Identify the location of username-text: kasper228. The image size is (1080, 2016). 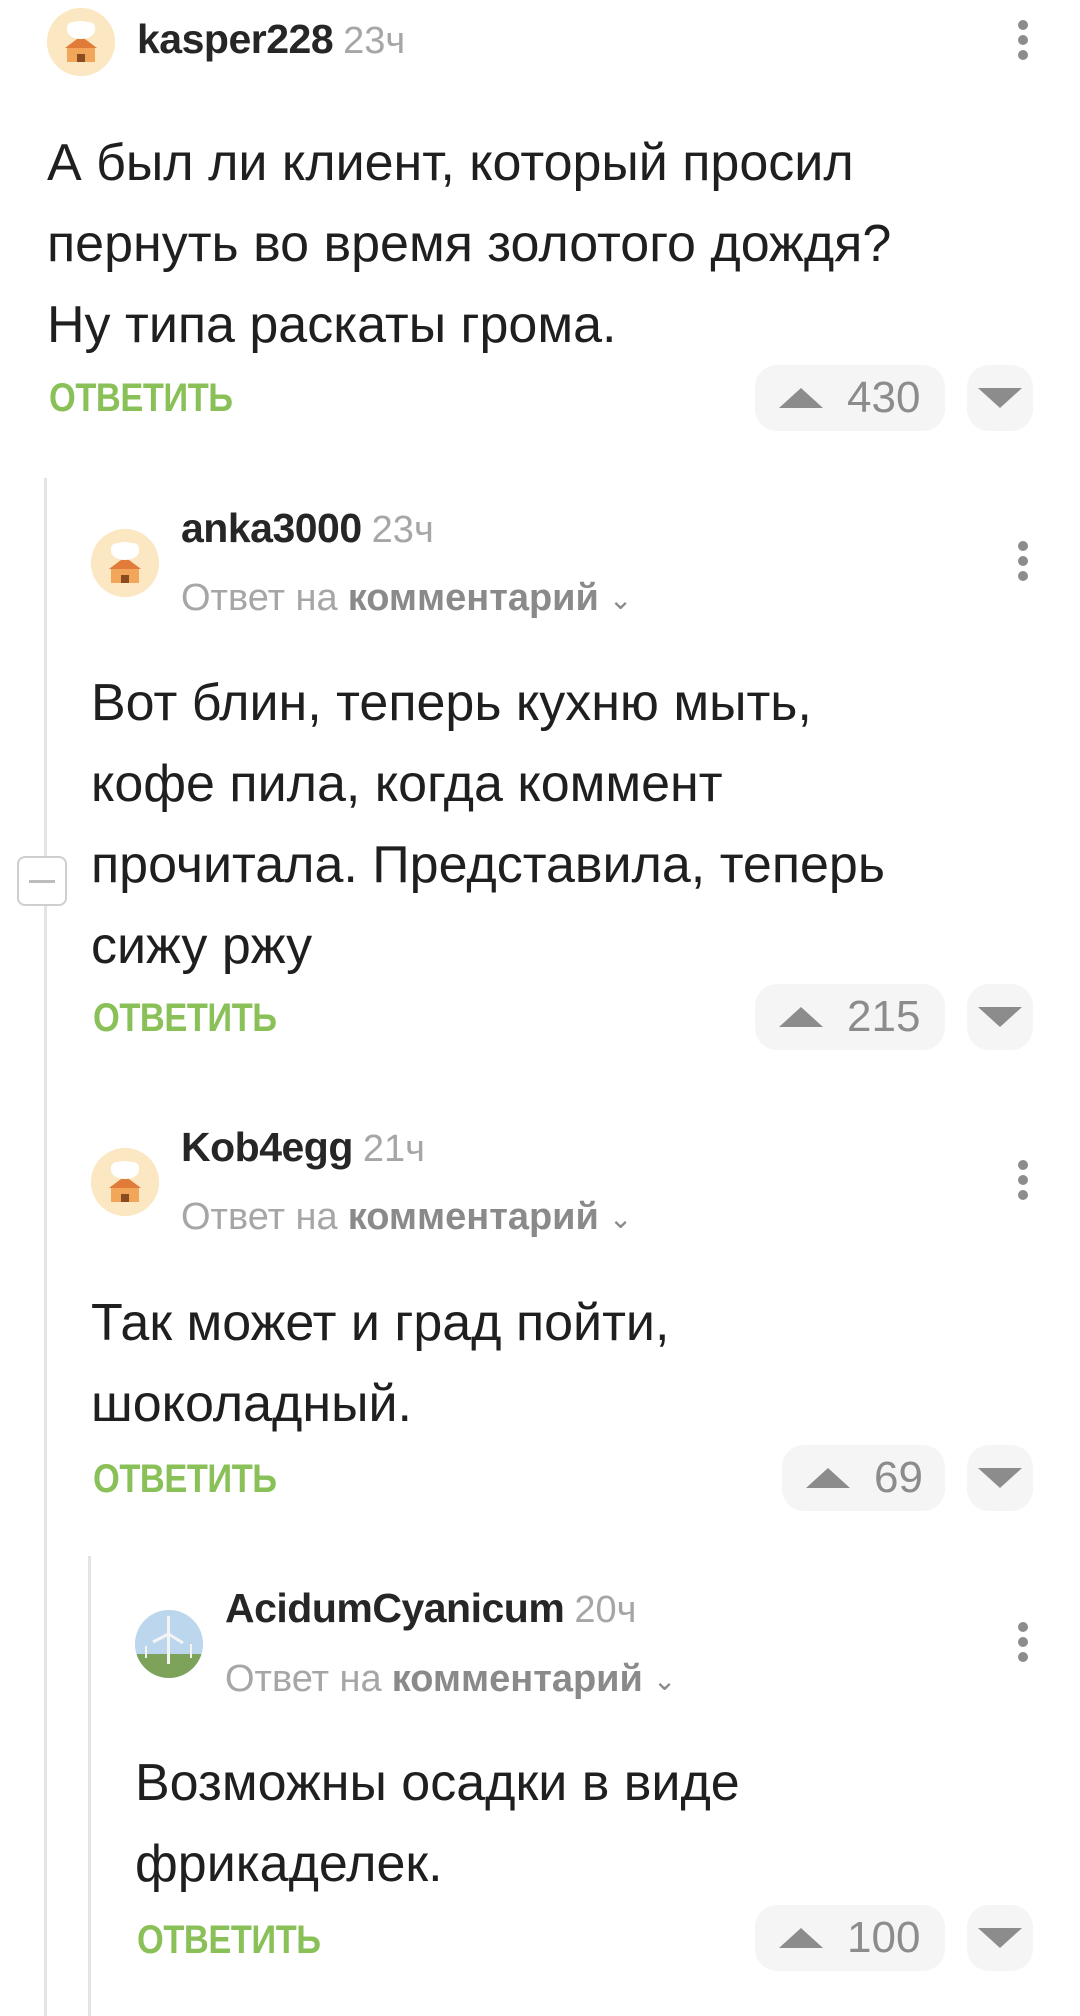
(235, 39).